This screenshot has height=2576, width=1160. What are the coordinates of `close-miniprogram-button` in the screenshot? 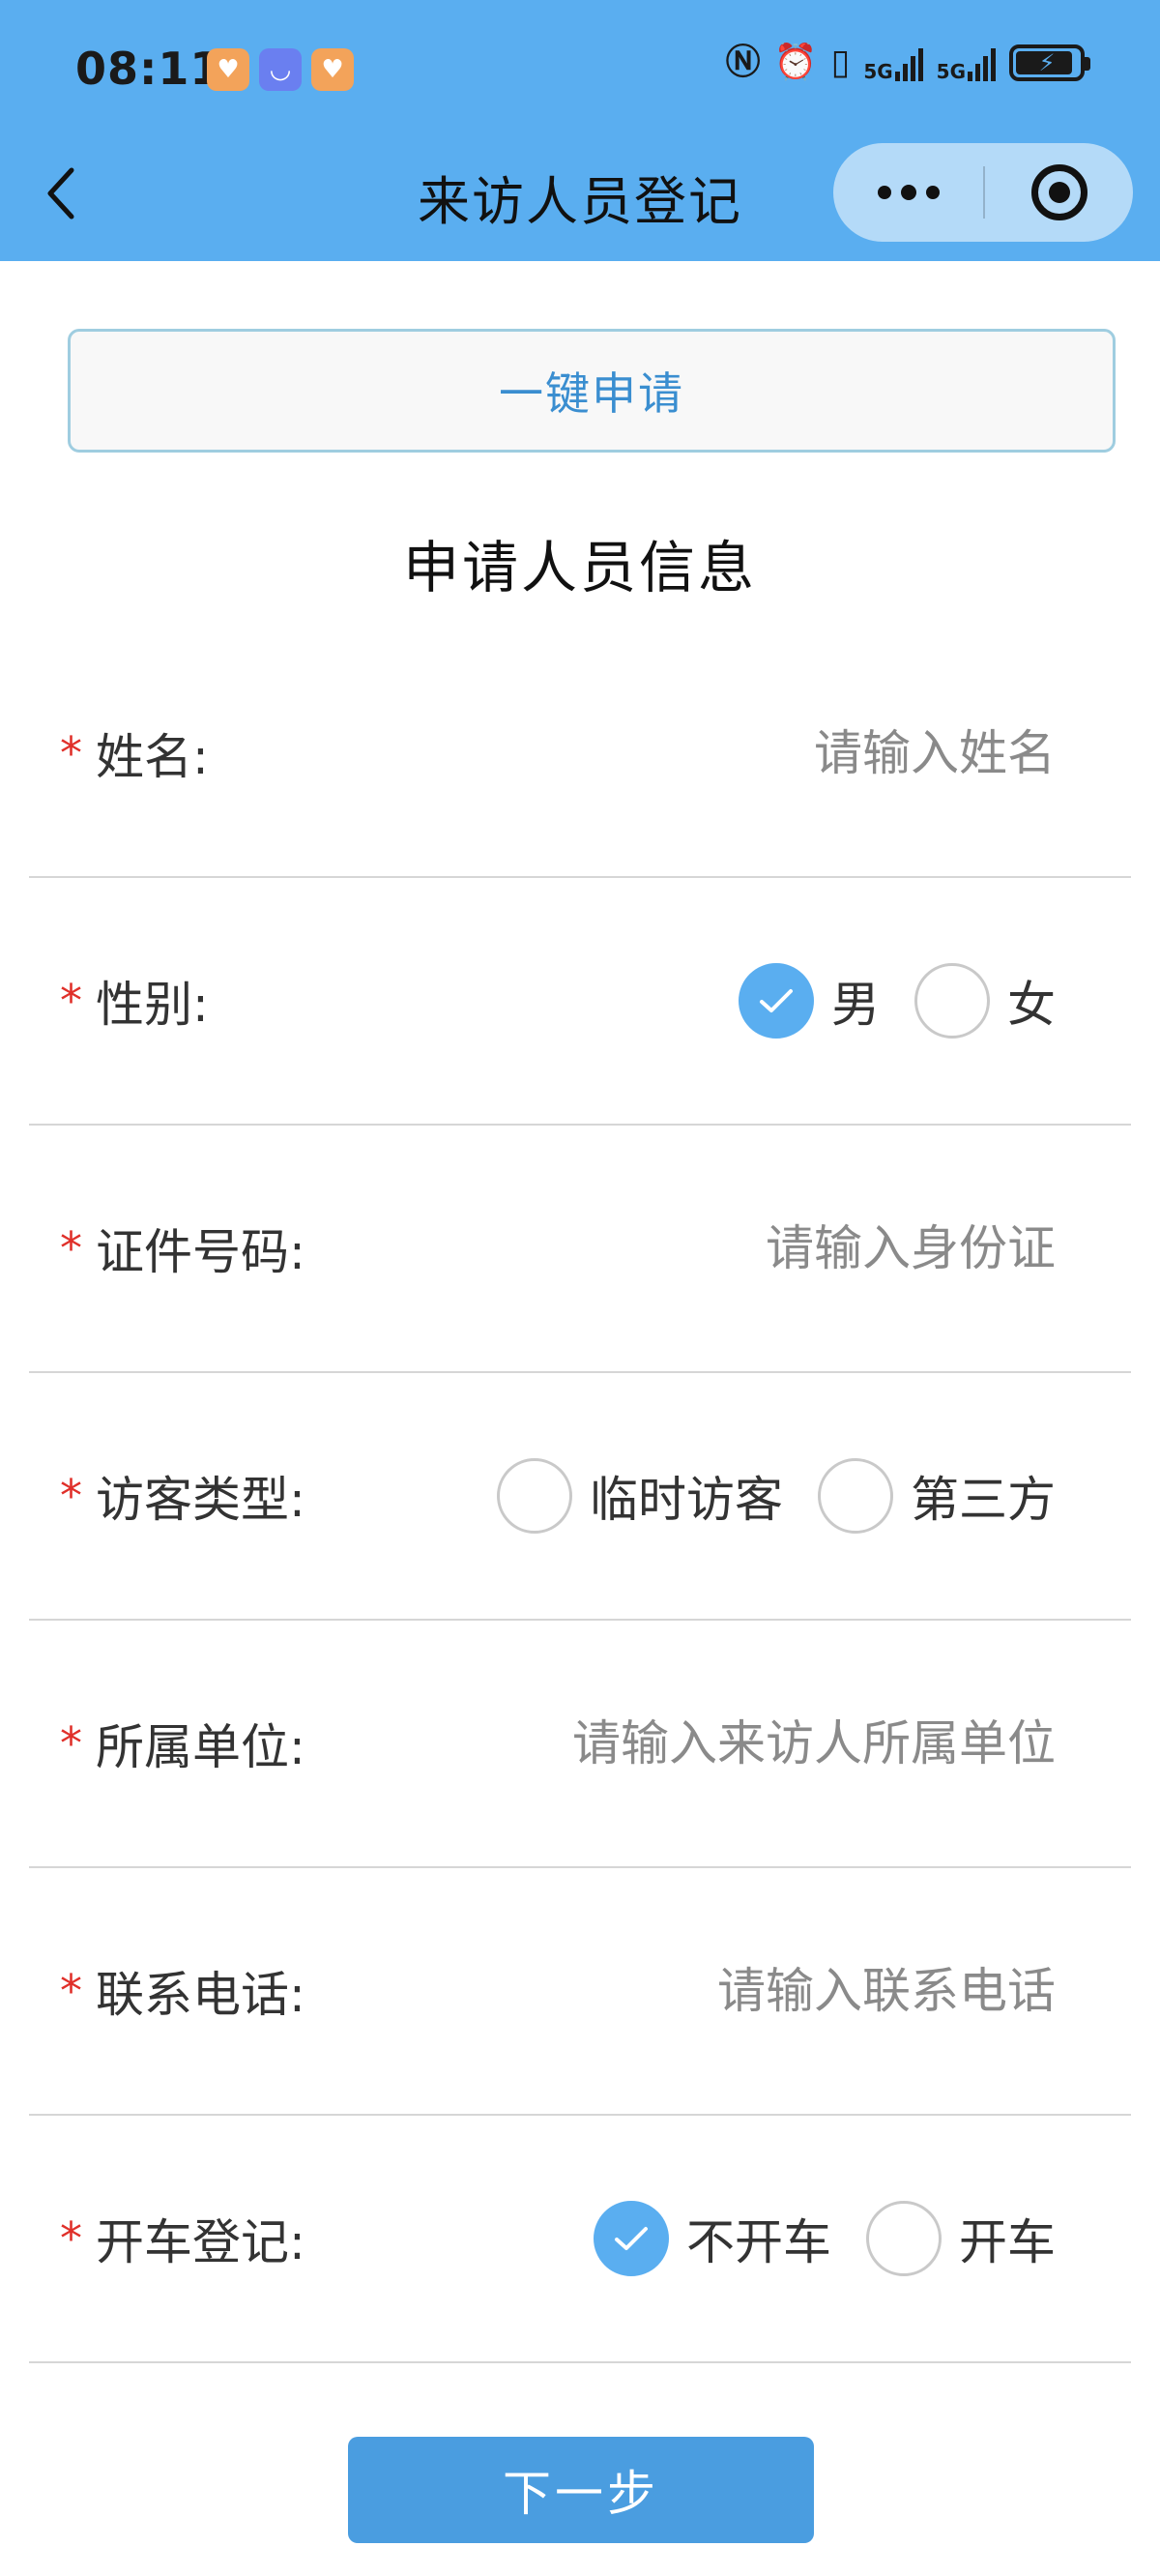 It's located at (1059, 192).